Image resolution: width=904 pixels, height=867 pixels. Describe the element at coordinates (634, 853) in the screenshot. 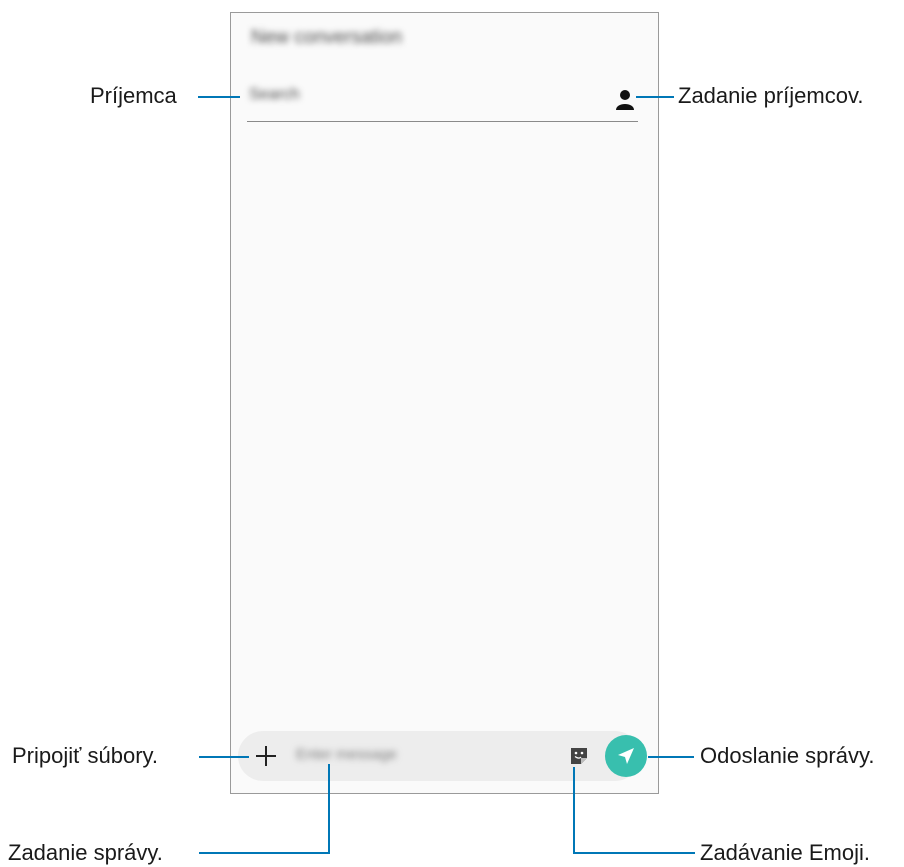

I see `callout-line-enter-emoji-h` at that location.